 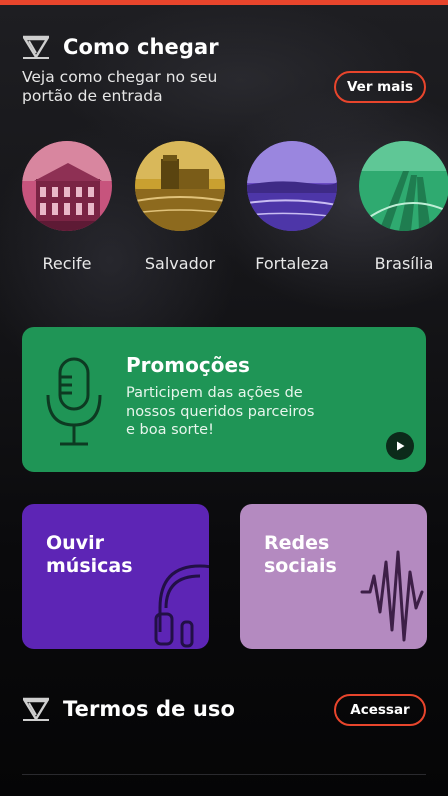 I want to click on social-networks-title: Redes sociais, so click(x=300, y=554).